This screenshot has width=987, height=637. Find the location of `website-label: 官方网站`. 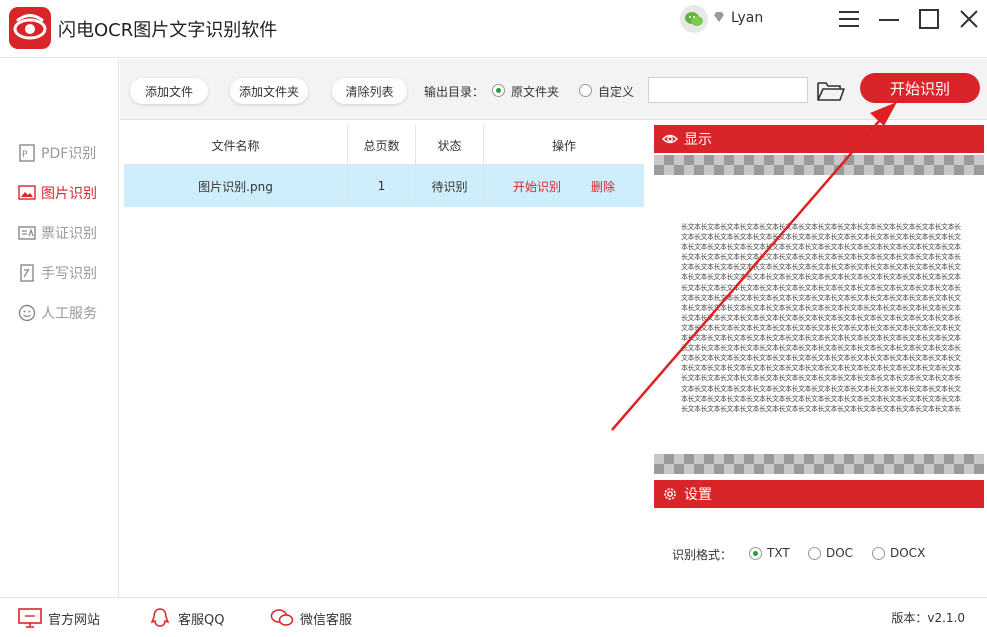

website-label: 官方网站 is located at coordinates (74, 620).